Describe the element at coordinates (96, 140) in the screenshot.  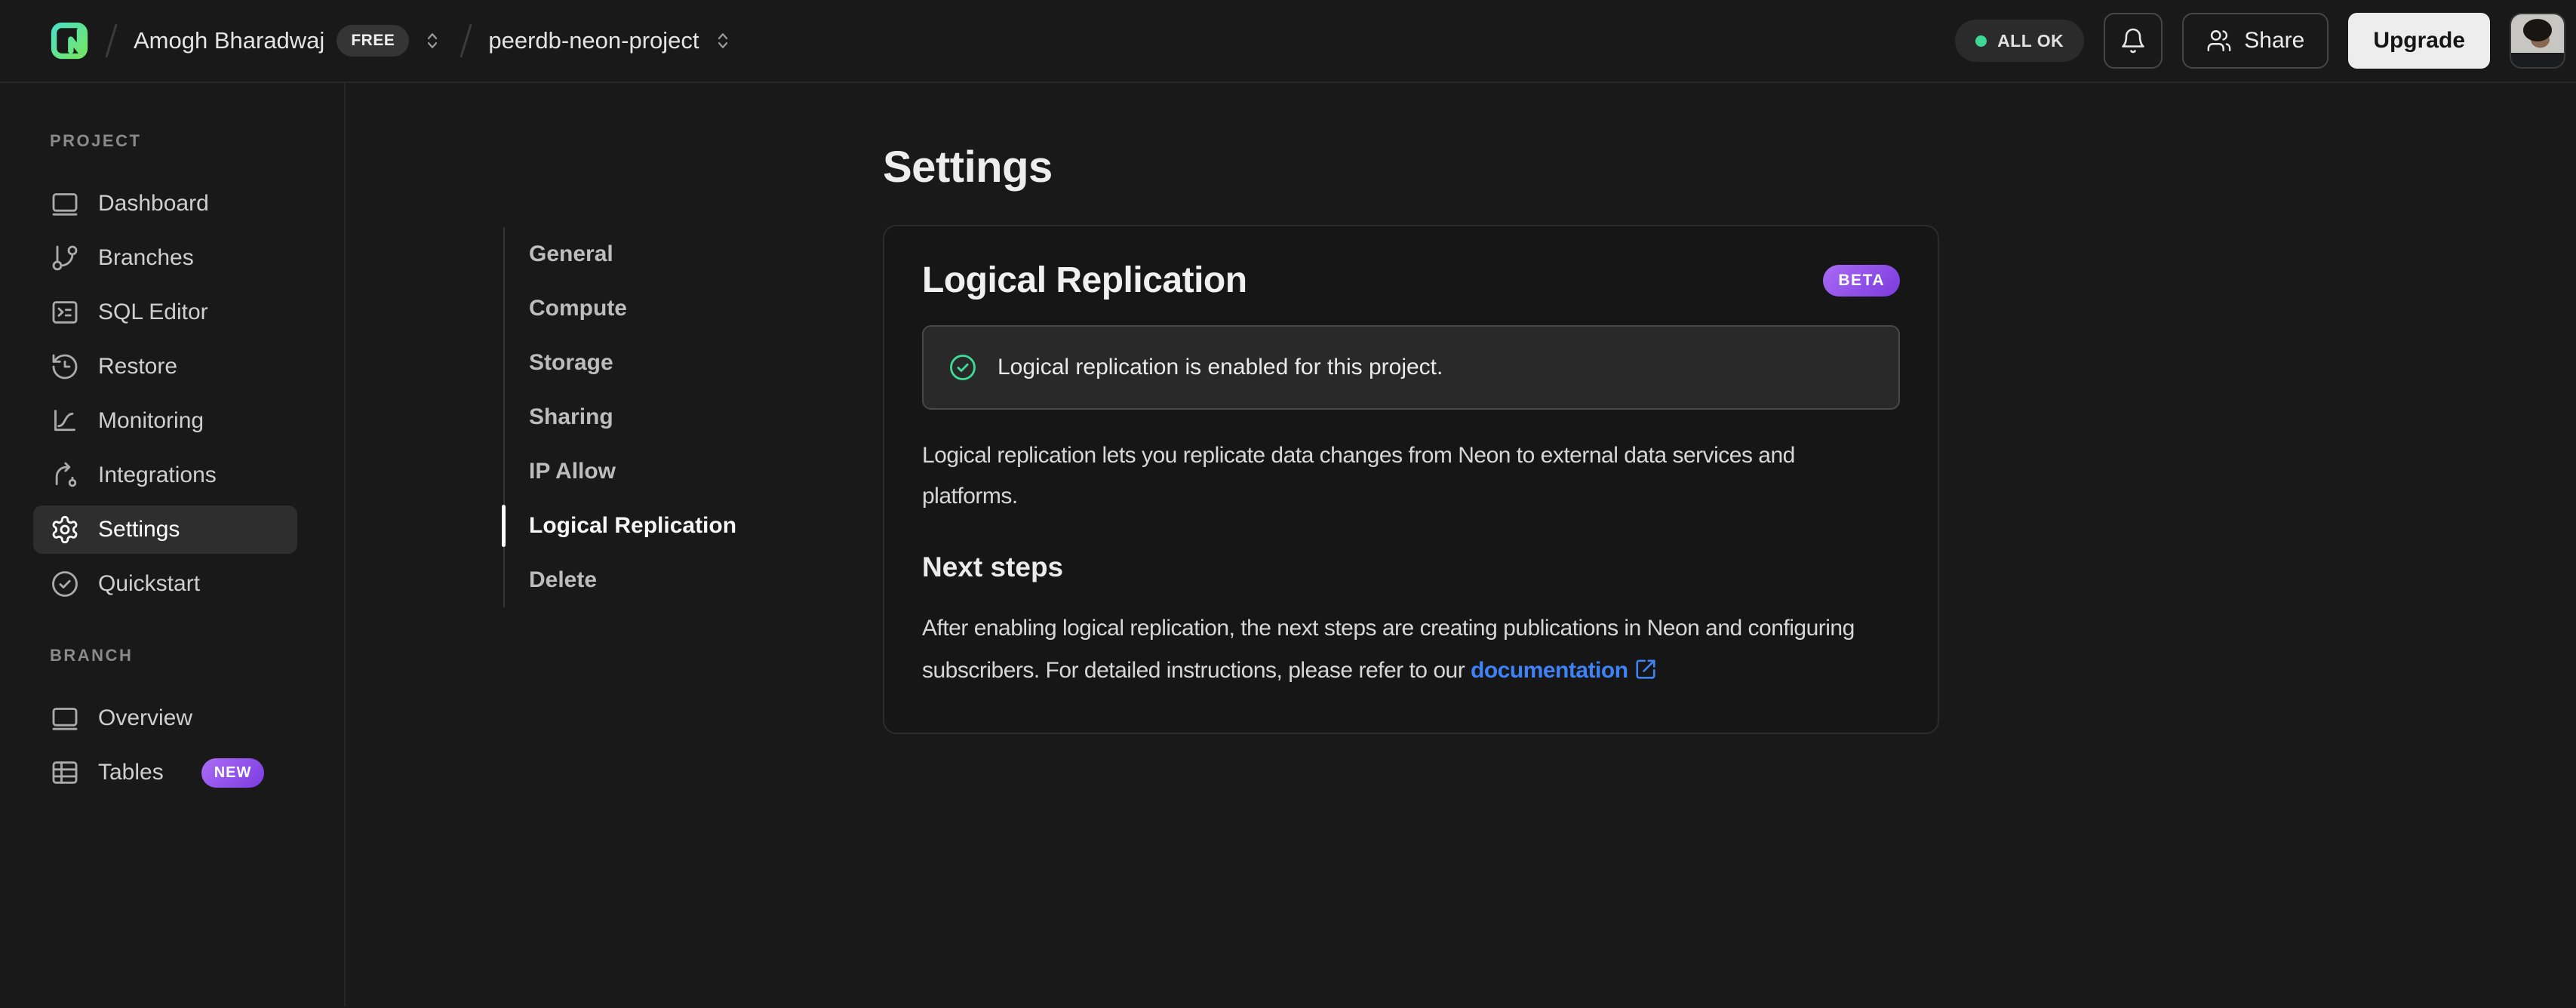
I see `sidebar-section-project: PROJECT` at that location.